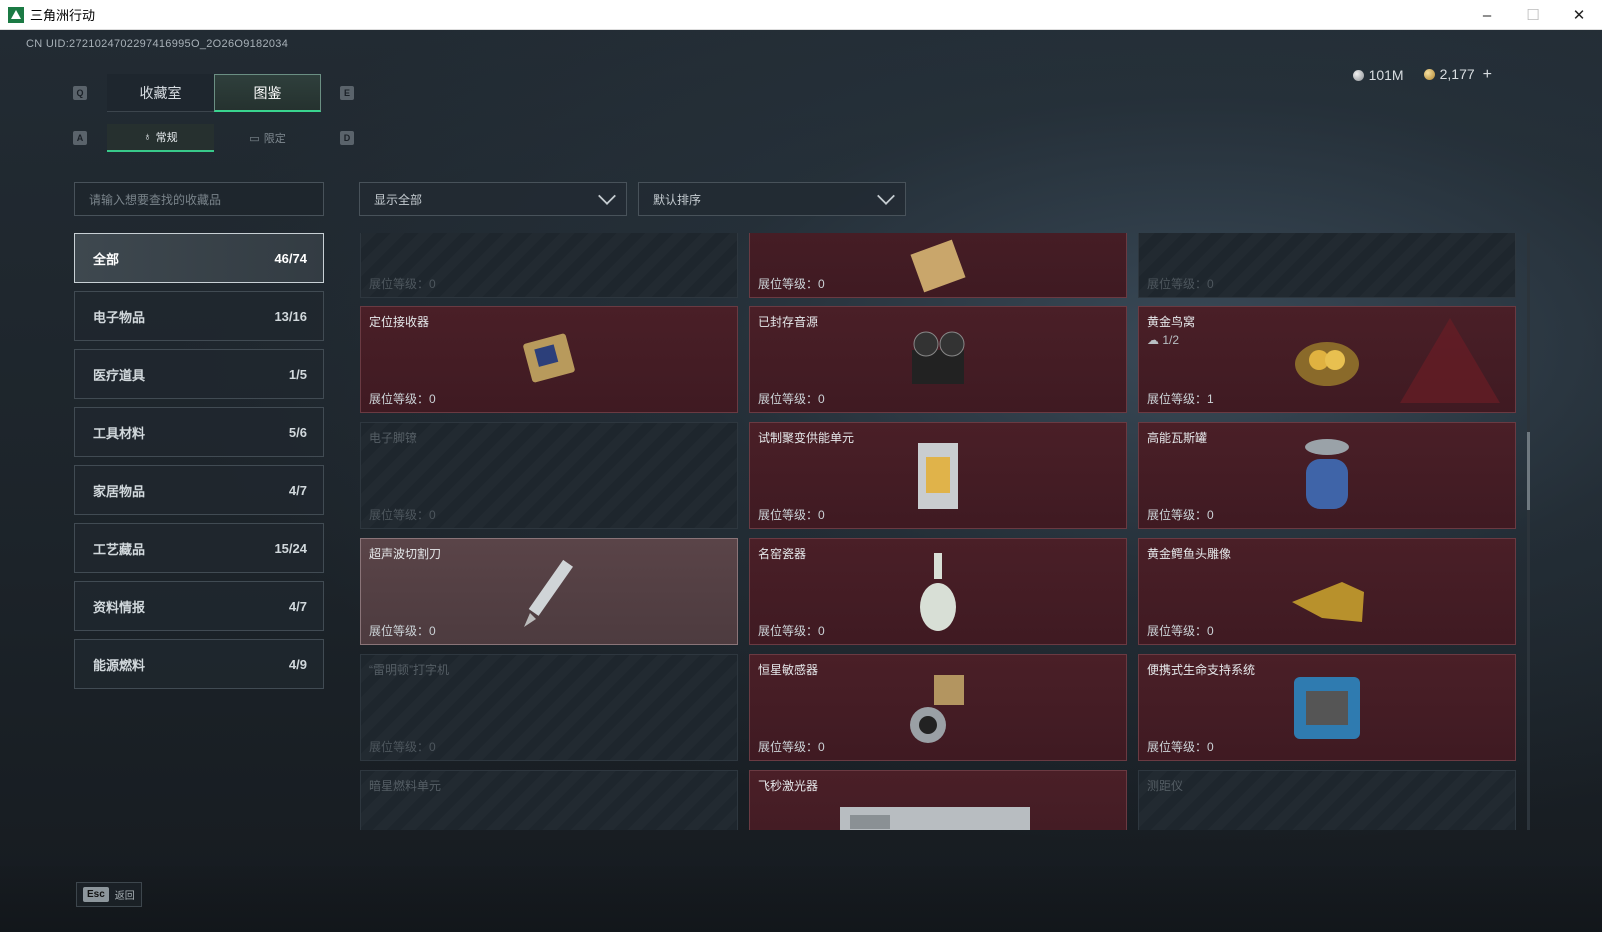  I want to click on gas-canister-icon, so click(1327, 473).